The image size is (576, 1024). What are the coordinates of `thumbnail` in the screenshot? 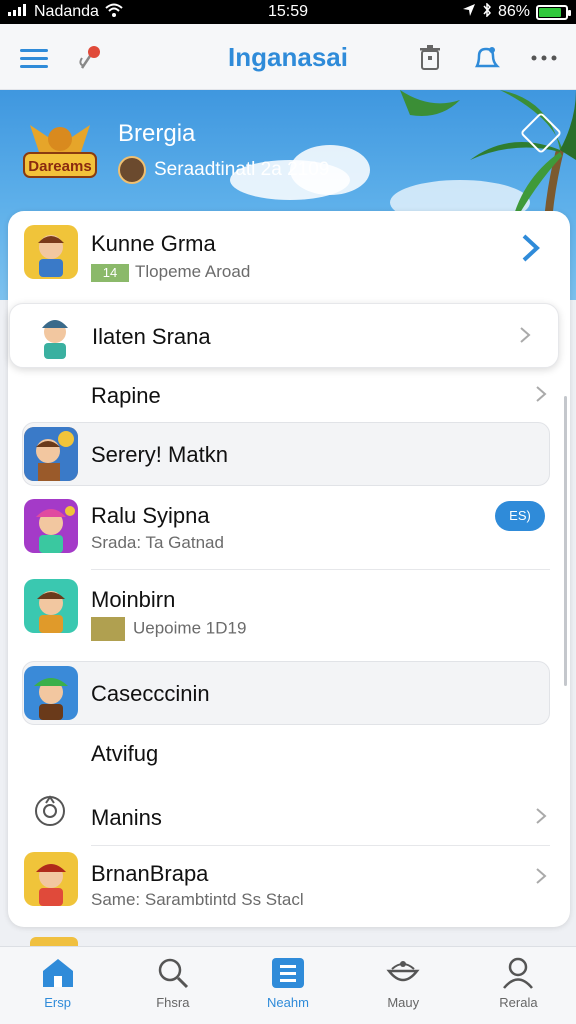 It's located at (108, 629).